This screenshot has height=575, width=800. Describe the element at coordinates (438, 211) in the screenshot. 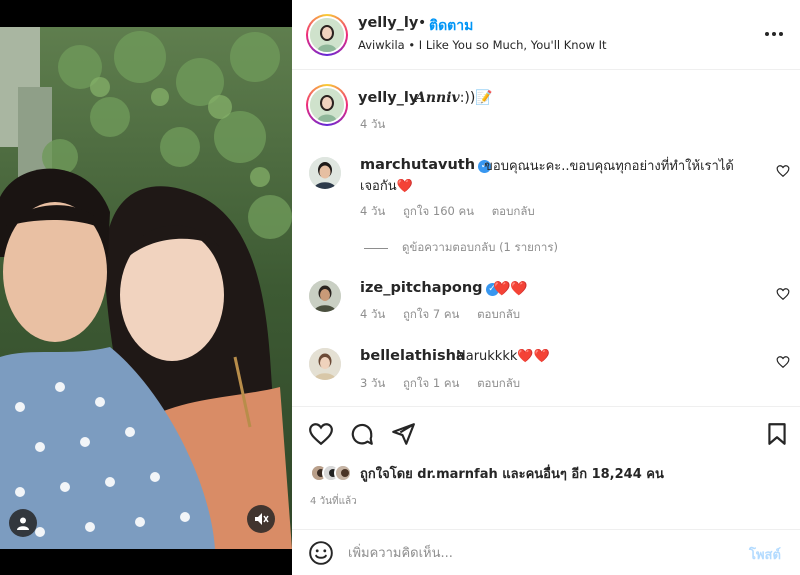

I see `comment-likes: ถูกใจ 160 คน` at that location.